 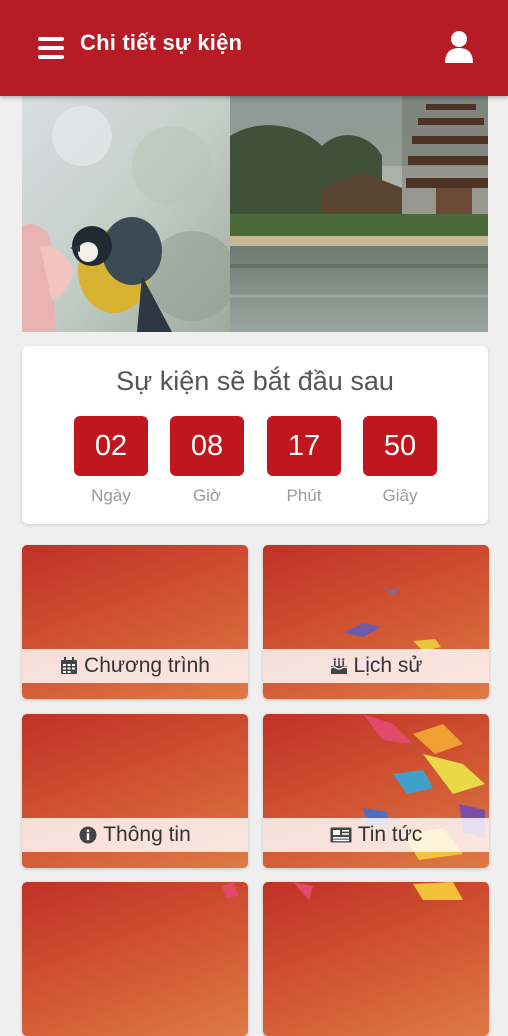 What do you see at coordinates (376, 622) in the screenshot?
I see `tile-history: Lịch sử` at bounding box center [376, 622].